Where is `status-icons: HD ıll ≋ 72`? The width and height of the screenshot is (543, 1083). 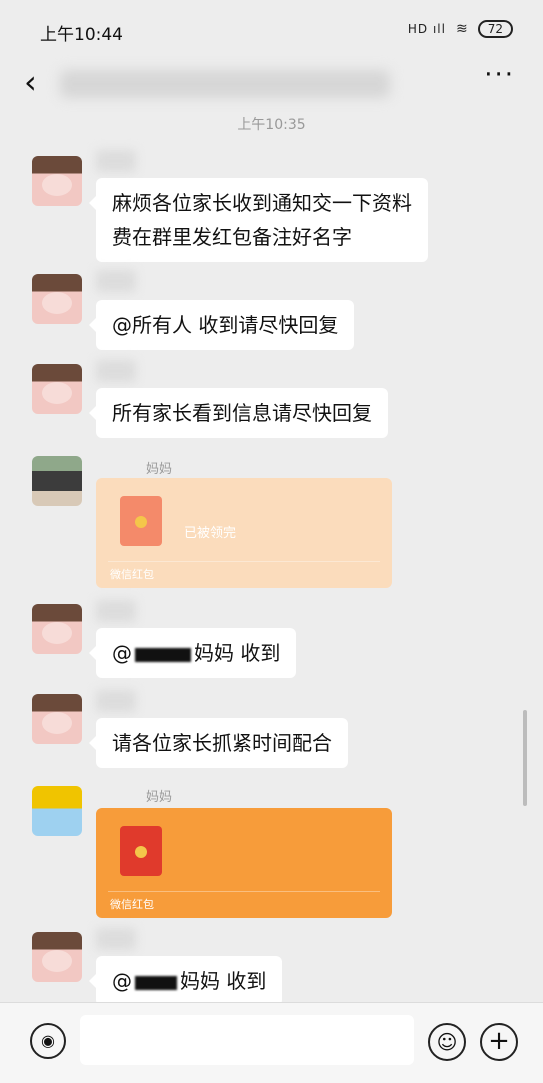 status-icons: HD ıll ≋ 72 is located at coordinates (460, 29).